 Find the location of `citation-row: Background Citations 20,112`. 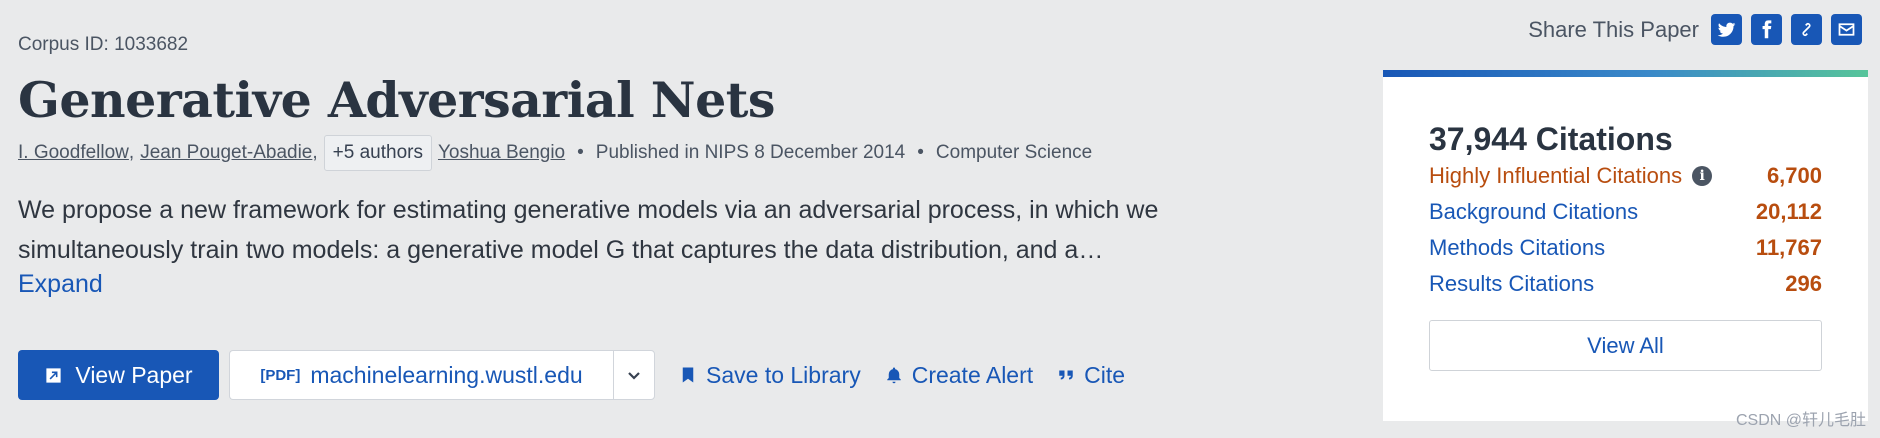

citation-row: Background Citations 20,112 is located at coordinates (1625, 212).